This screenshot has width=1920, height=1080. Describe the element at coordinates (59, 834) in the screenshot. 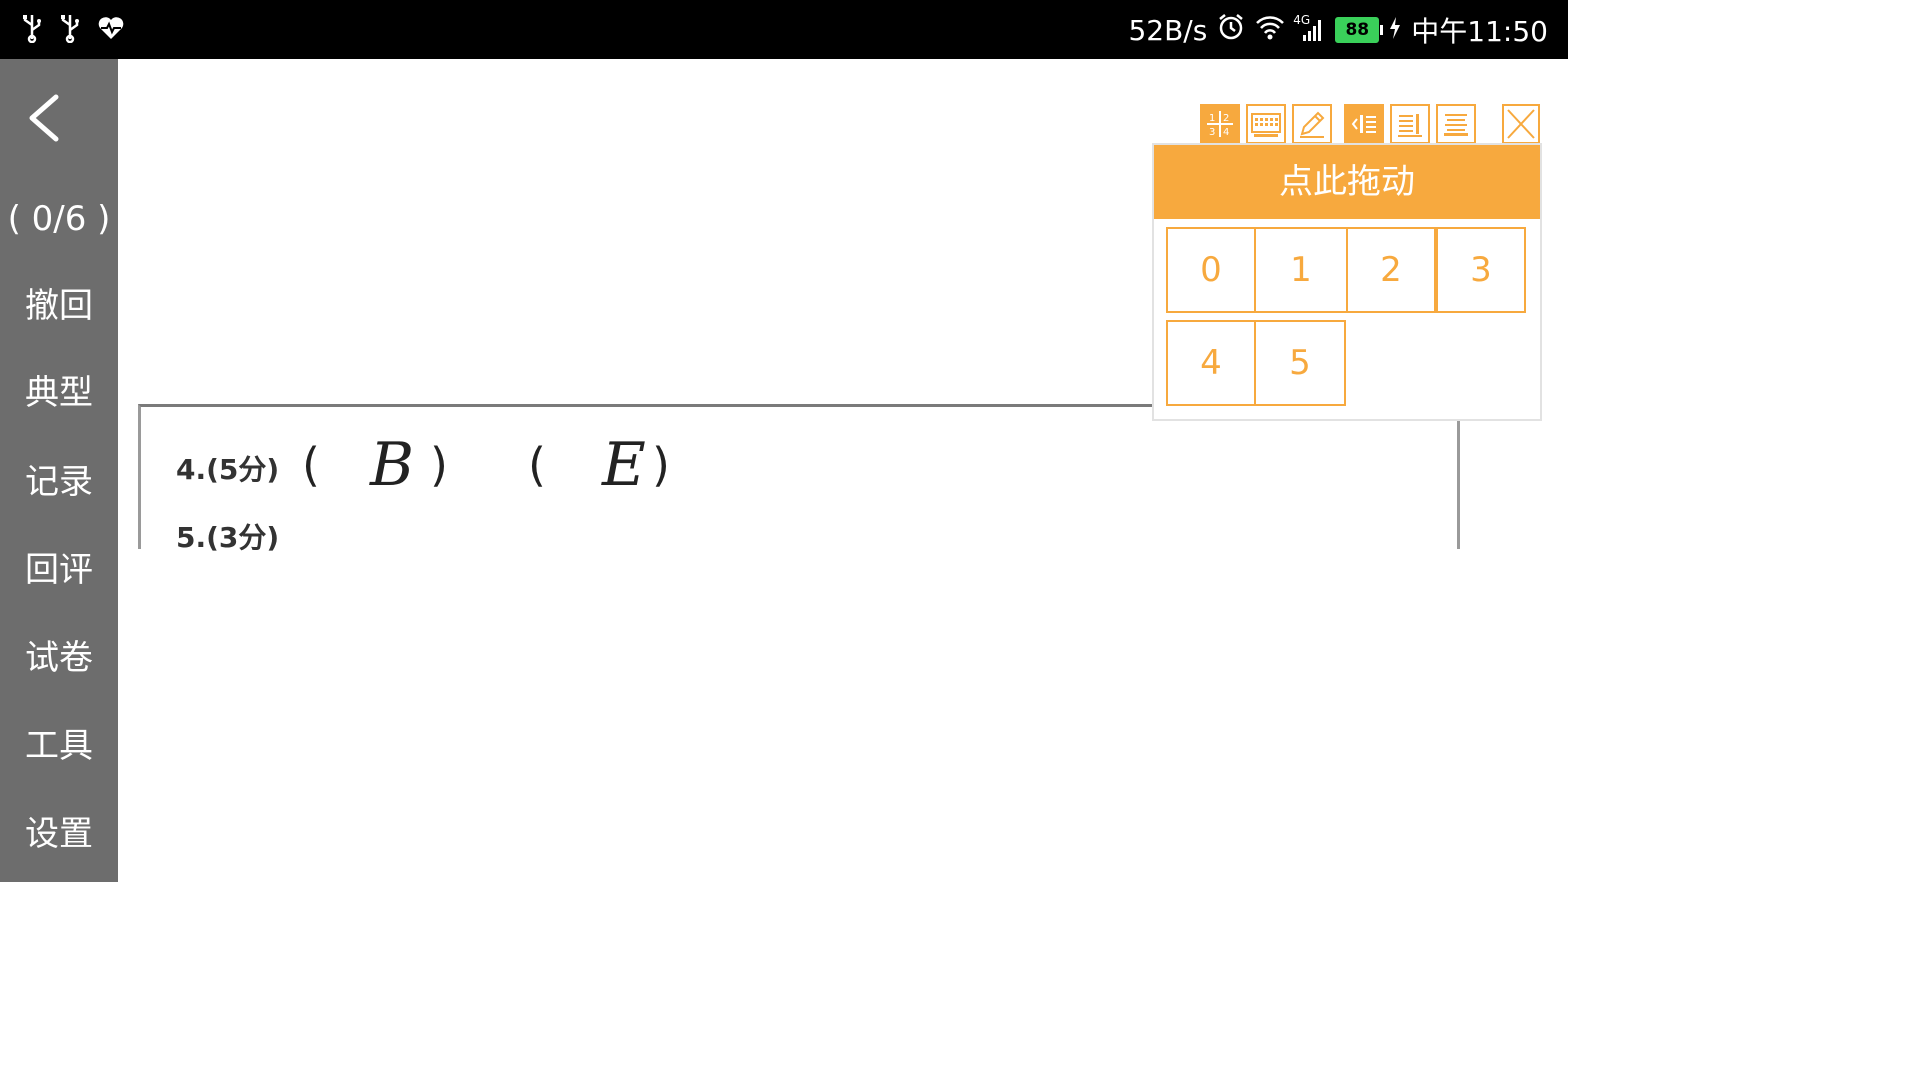

I see `sidebar-item-settings: 设置` at that location.